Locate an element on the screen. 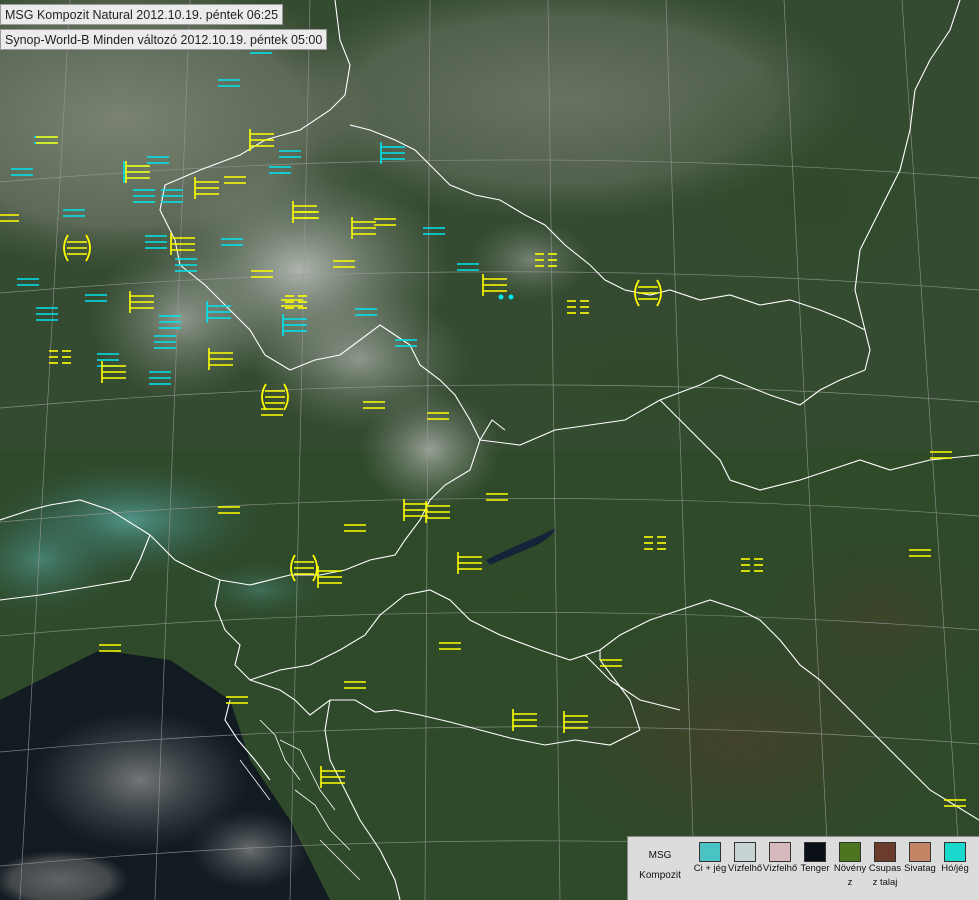 Image resolution: width=979 pixels, height=900 pixels. legend-item: Ci + jég is located at coordinates (710, 859).